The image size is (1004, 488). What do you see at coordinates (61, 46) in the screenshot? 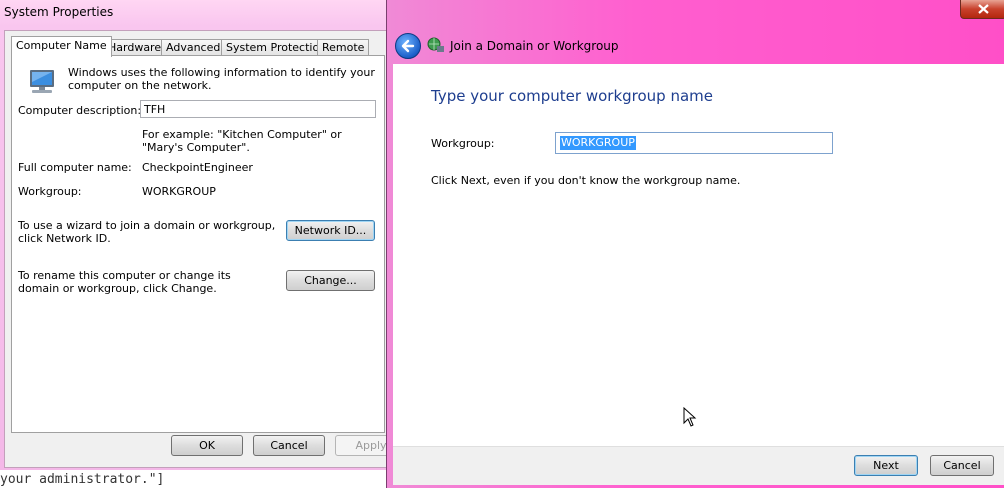
I see `tab-computer-name: Computer Name` at bounding box center [61, 46].